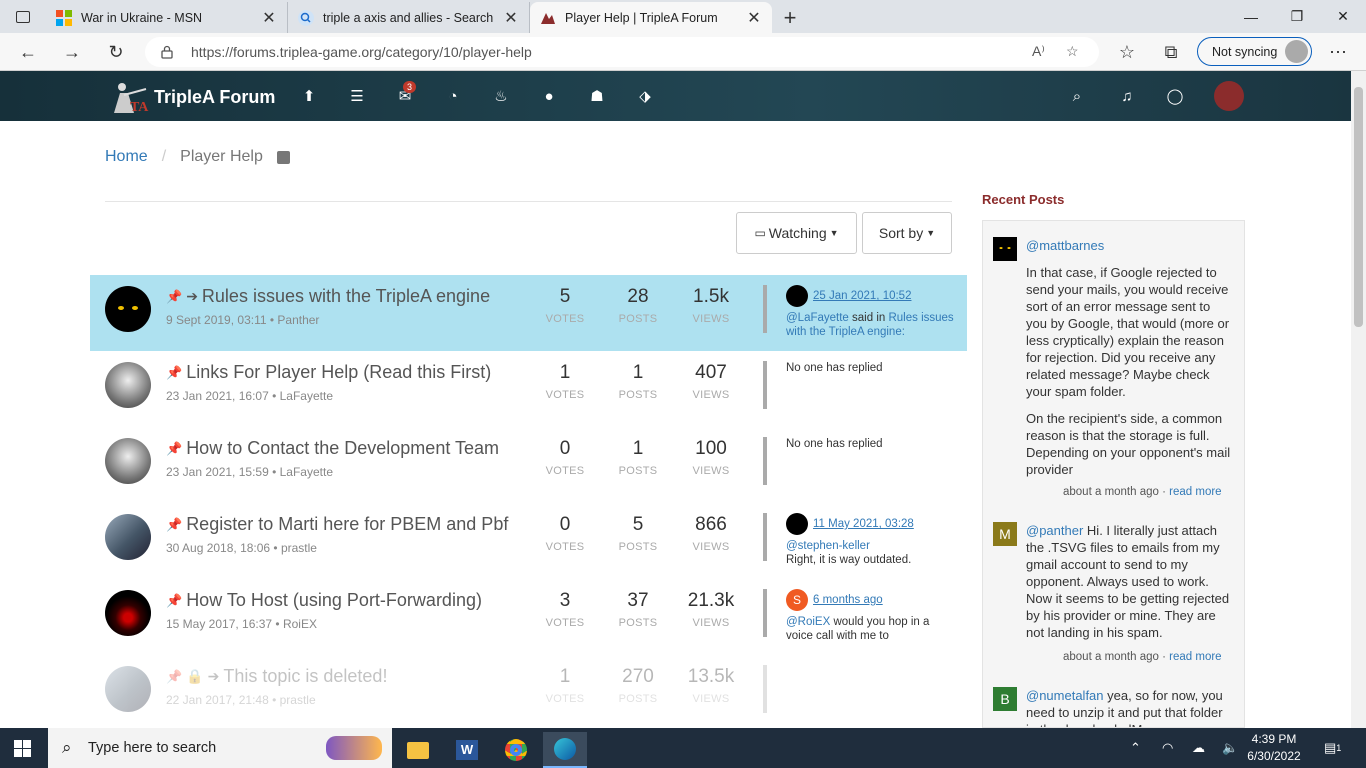 This screenshot has width=1366, height=768. Describe the element at coordinates (467, 750) in the screenshot. I see `word-icon: W` at that location.